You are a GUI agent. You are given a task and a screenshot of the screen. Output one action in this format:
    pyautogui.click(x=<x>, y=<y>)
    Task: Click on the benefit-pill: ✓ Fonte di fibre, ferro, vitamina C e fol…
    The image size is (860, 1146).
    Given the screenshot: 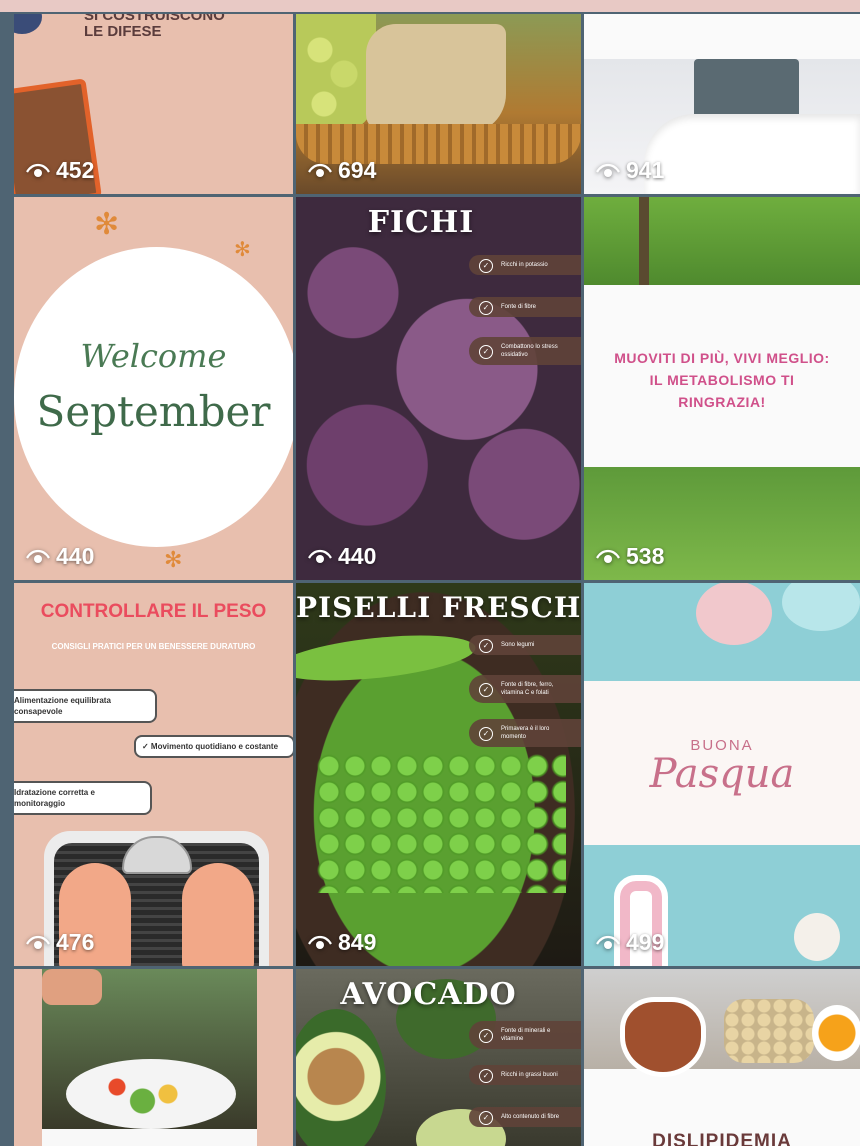 What is the action you would take?
    pyautogui.click(x=525, y=689)
    